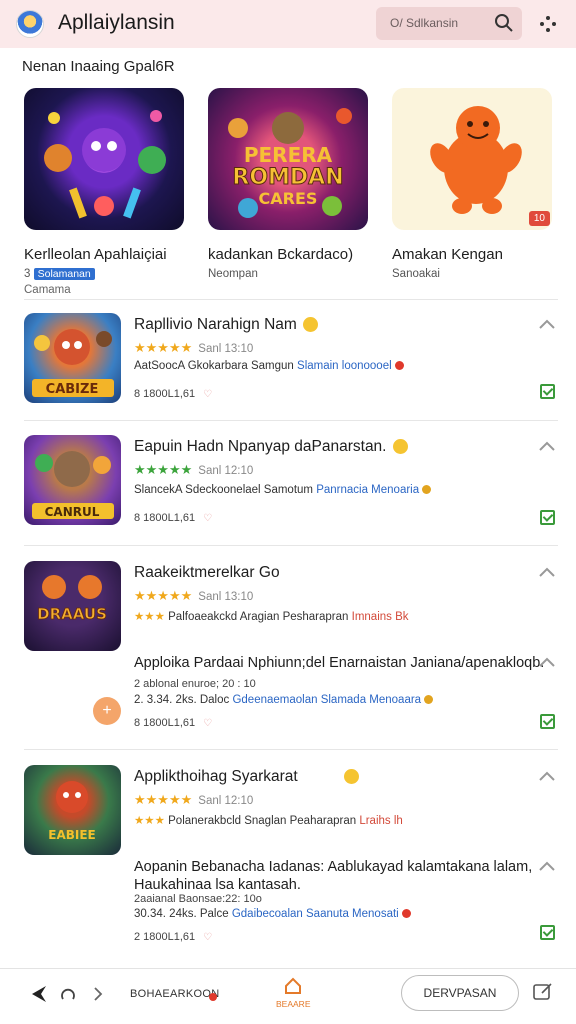 This screenshot has height=1024, width=576. What do you see at coordinates (72, 512) in the screenshot?
I see `svg-text: CANRUL` at bounding box center [72, 512].